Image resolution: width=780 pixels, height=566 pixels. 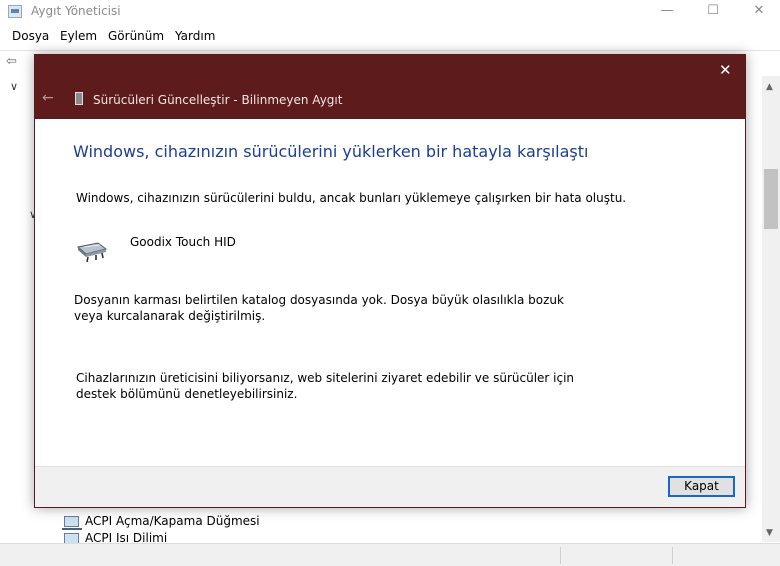 I want to click on status-bar, so click(x=390, y=554).